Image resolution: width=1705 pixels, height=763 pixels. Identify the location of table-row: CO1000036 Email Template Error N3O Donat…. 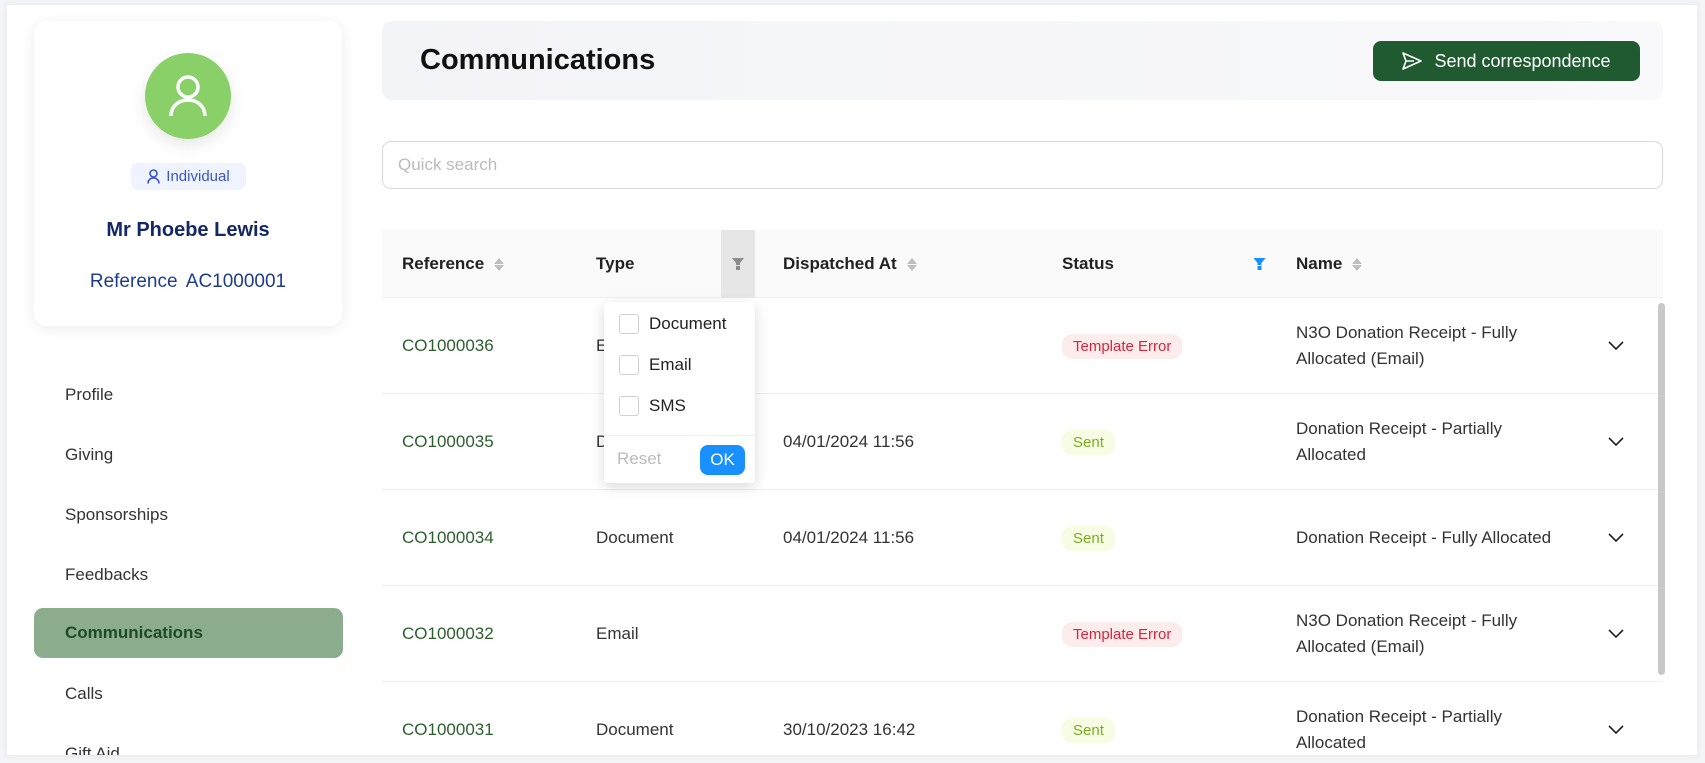
(1022, 346).